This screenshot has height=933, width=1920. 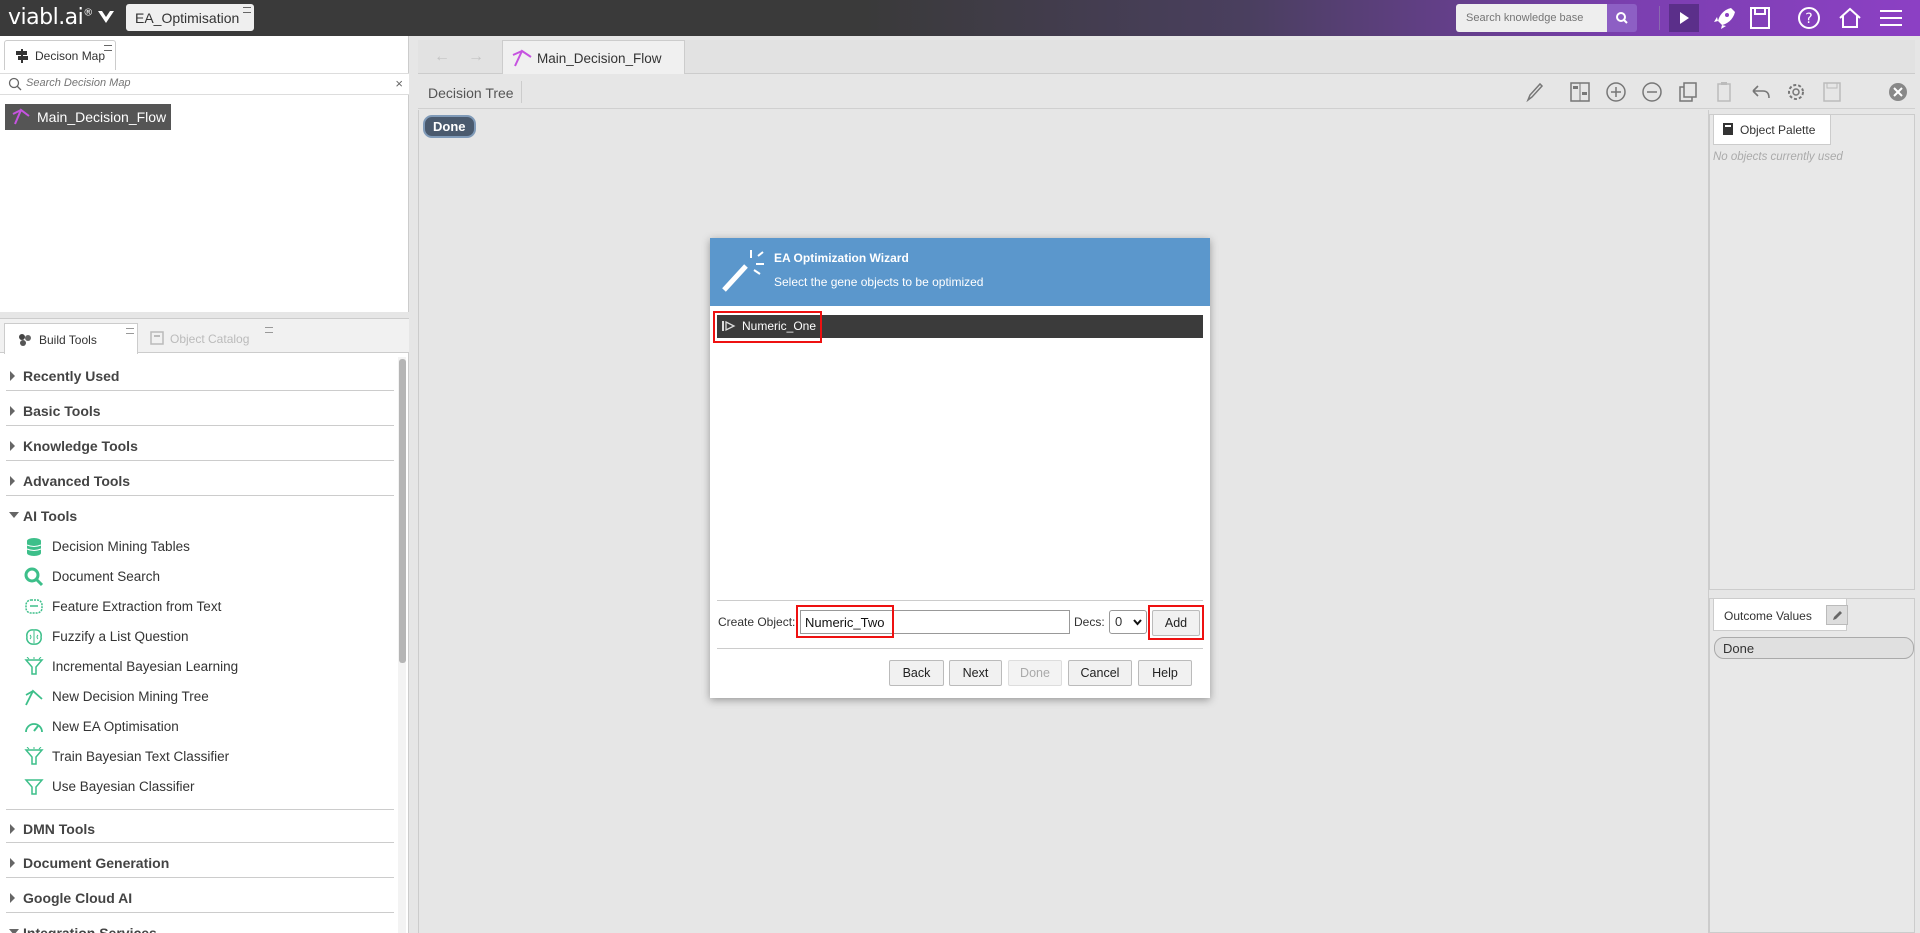 What do you see at coordinates (115, 726) in the screenshot?
I see `tool-label: New EA Optimisation` at bounding box center [115, 726].